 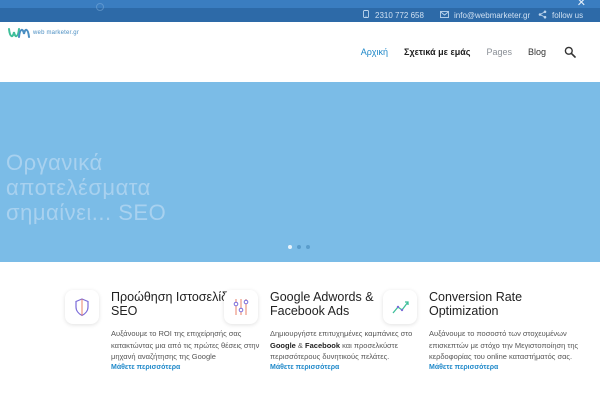 I want to click on site-logo: web marketer.gr, so click(x=43, y=33).